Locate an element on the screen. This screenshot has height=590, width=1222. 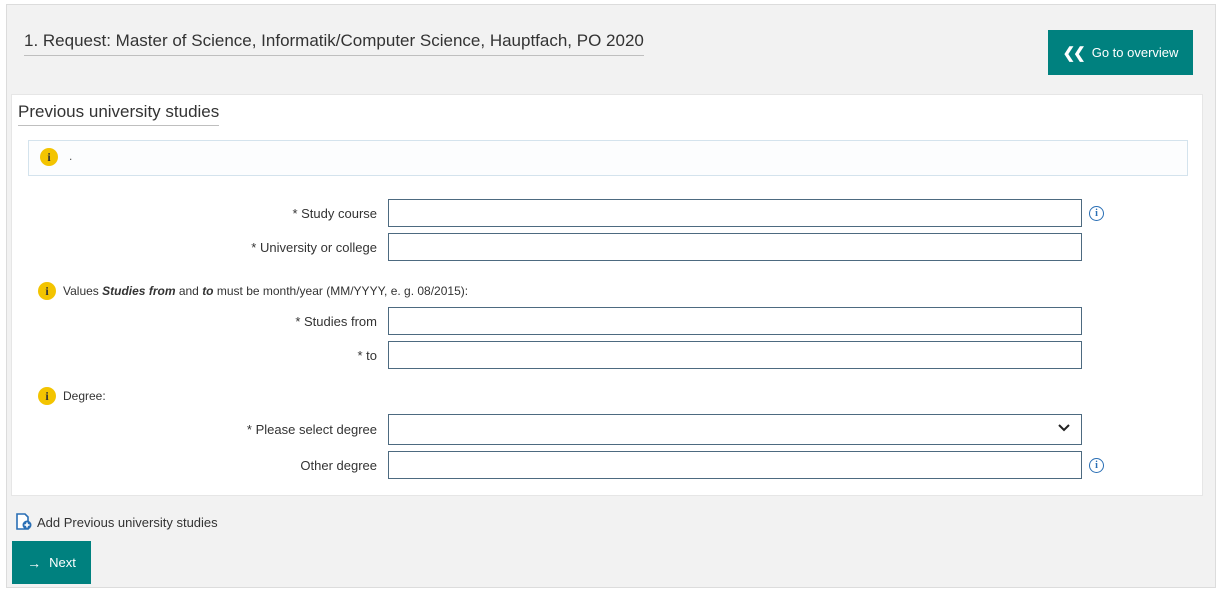
degree-select-label: * Please select degree is located at coordinates (311, 429).